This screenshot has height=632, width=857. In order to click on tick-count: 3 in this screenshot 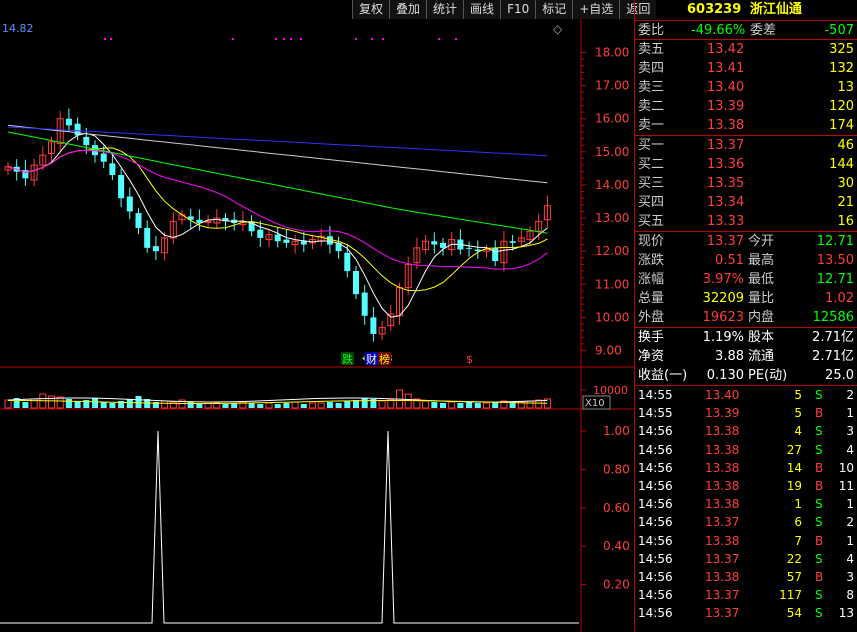, I will do `click(850, 431)`.